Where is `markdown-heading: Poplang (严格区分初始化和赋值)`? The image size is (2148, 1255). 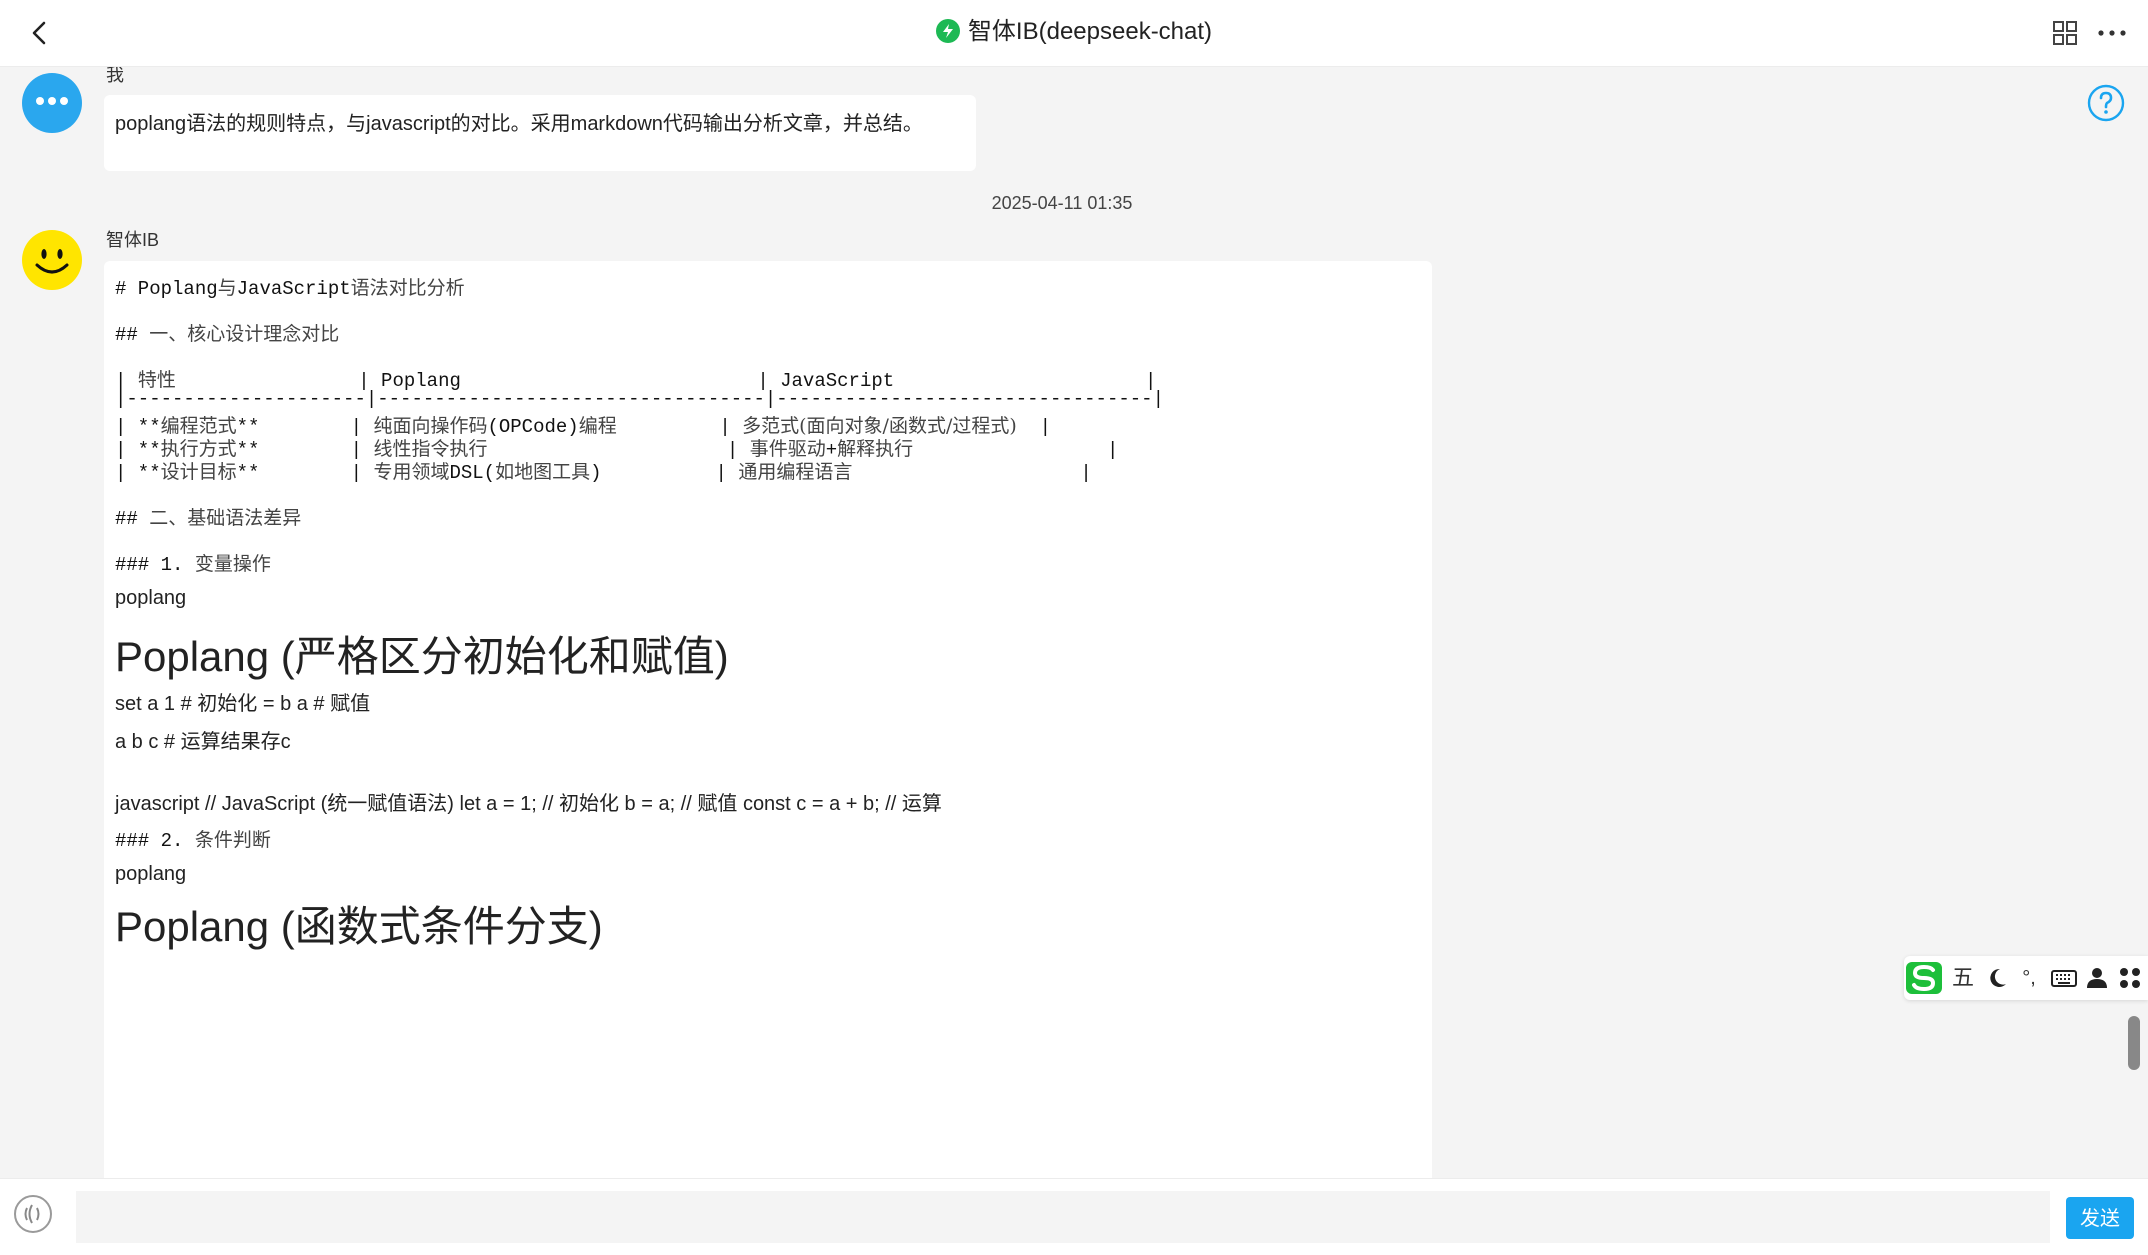 markdown-heading: Poplang (严格区分初始化和赋值) is located at coordinates (422, 656).